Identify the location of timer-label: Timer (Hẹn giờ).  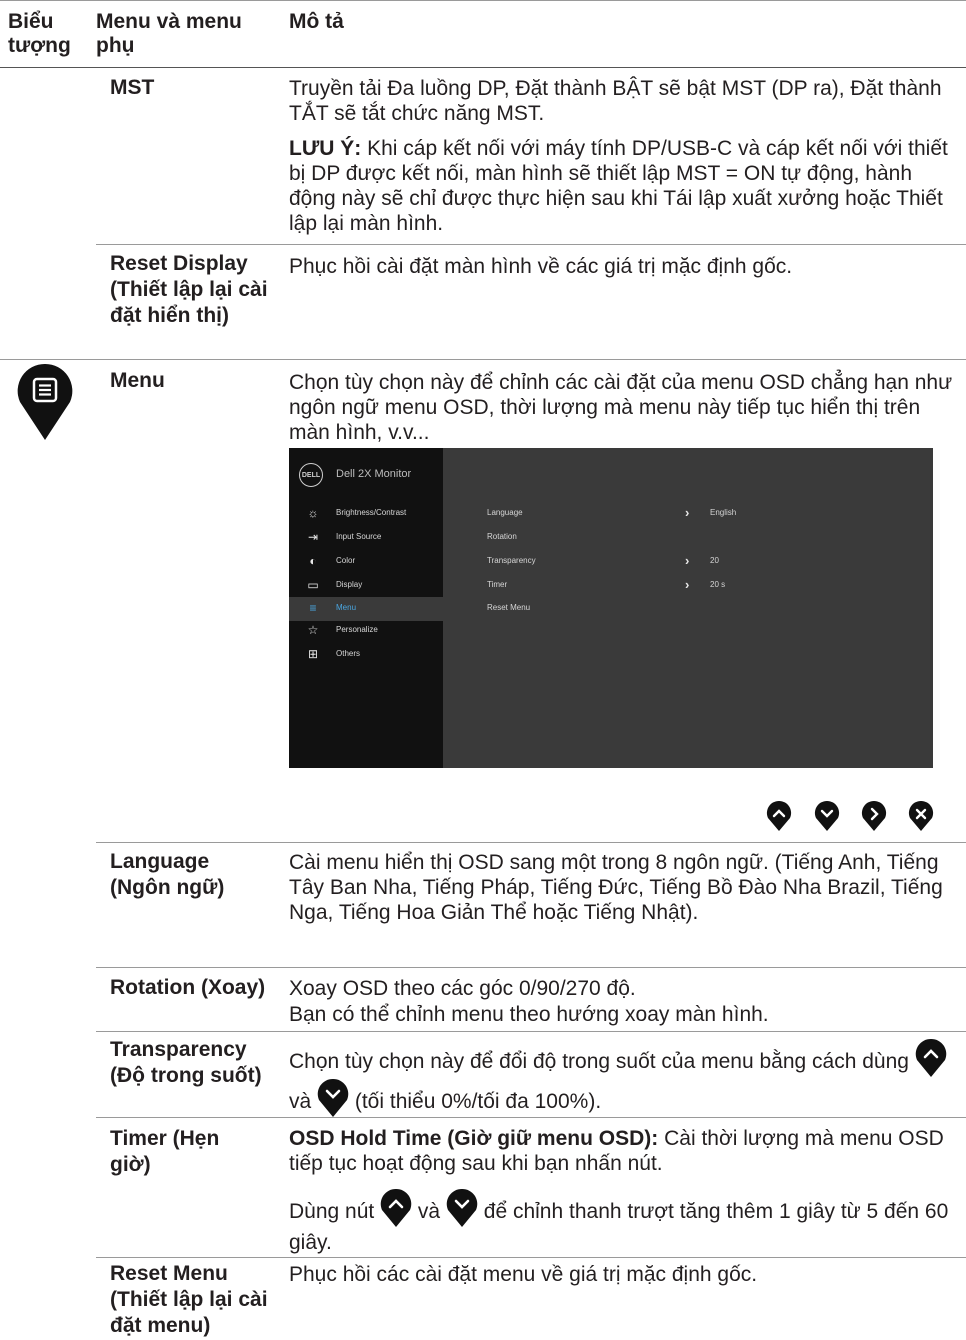
(165, 1151).